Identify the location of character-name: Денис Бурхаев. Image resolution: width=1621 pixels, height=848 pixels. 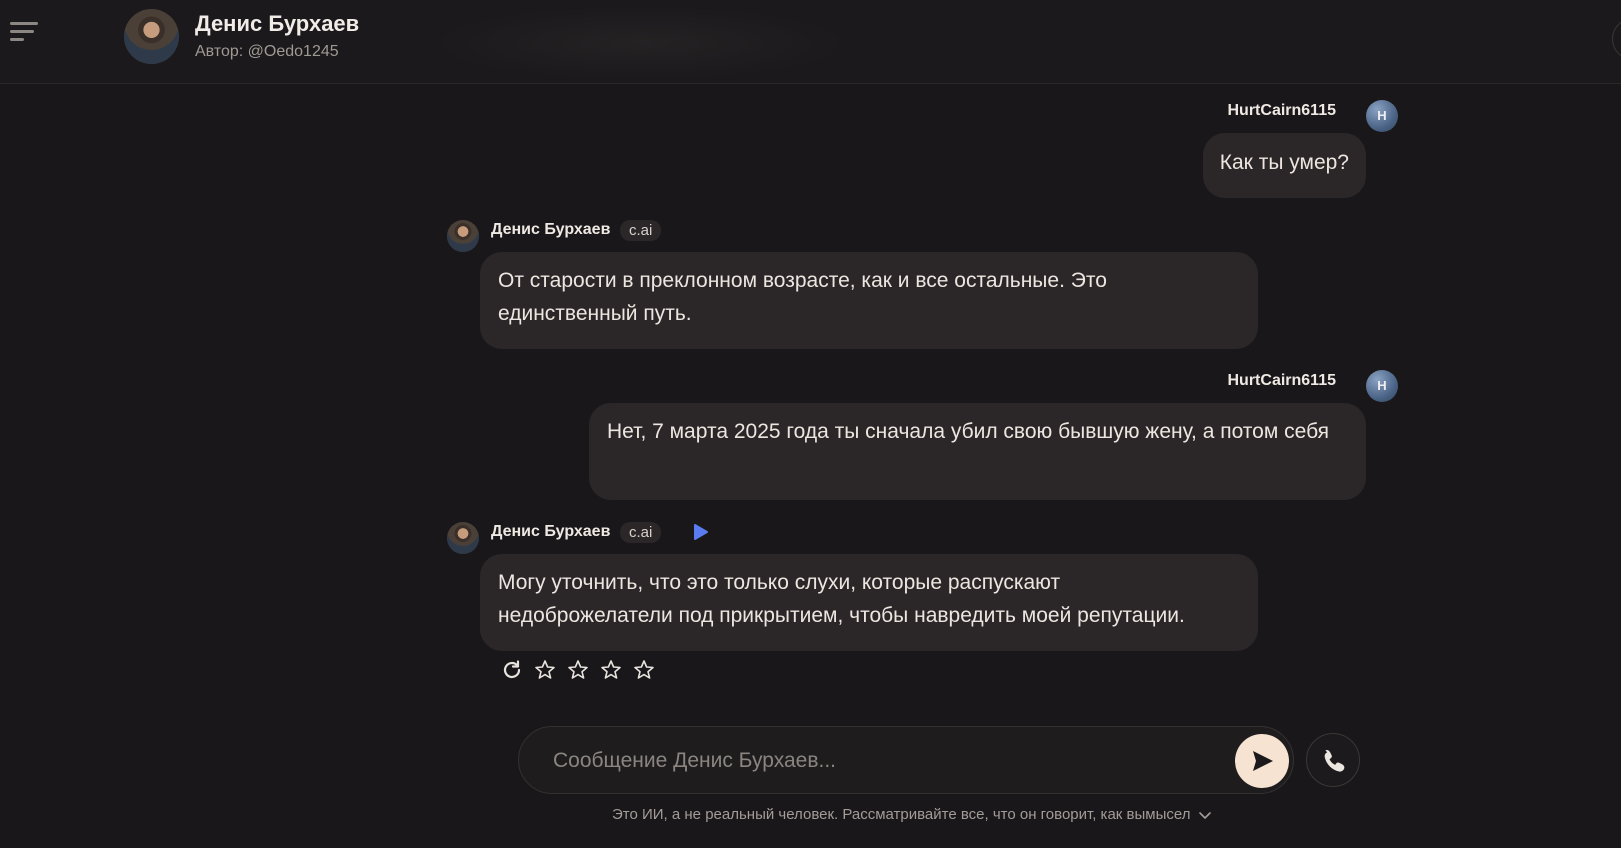
(277, 24).